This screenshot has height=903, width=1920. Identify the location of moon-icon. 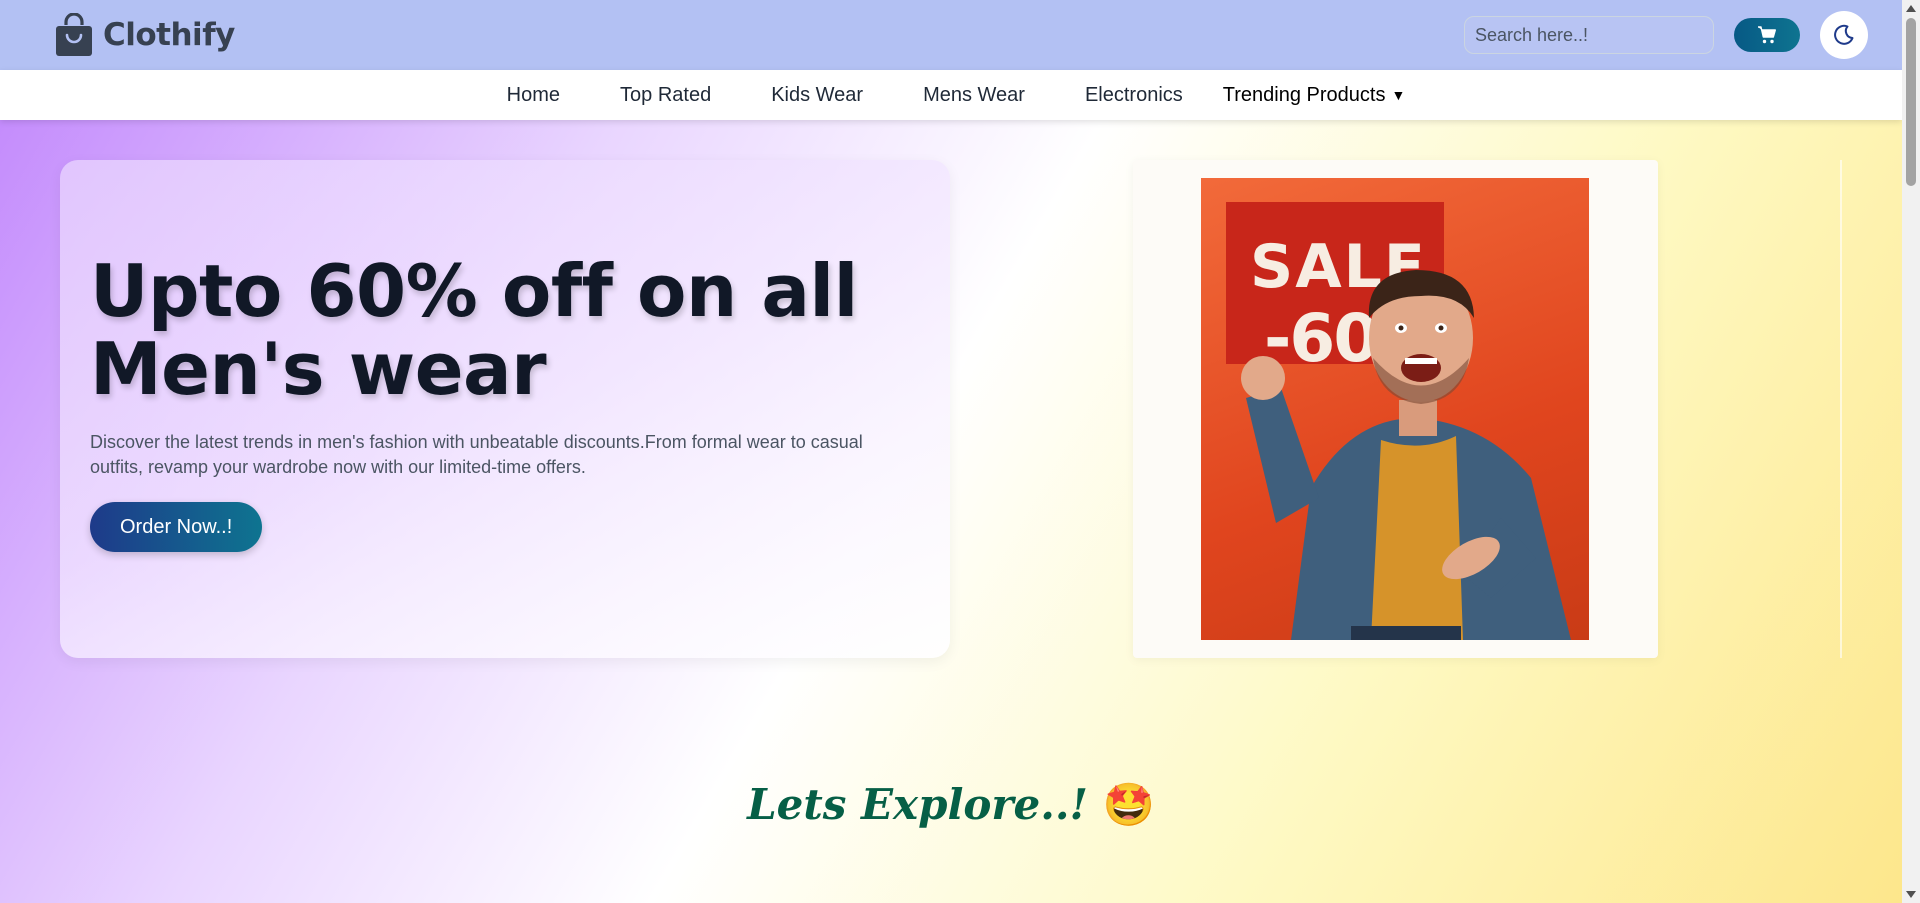
(1844, 34).